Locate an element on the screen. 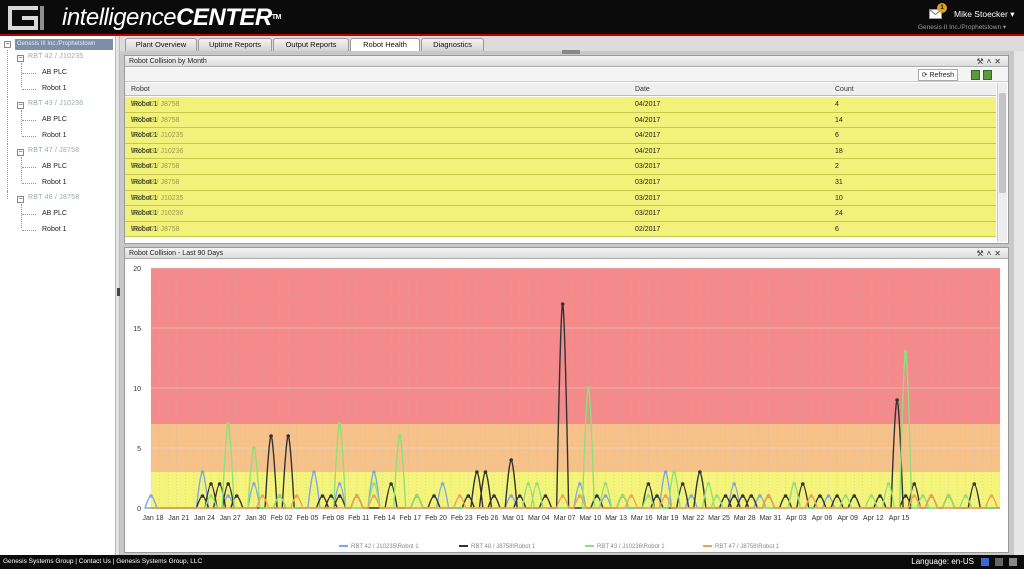 The height and width of the screenshot is (569, 1024). tab-plant-overview: Plant Overview is located at coordinates (161, 44).